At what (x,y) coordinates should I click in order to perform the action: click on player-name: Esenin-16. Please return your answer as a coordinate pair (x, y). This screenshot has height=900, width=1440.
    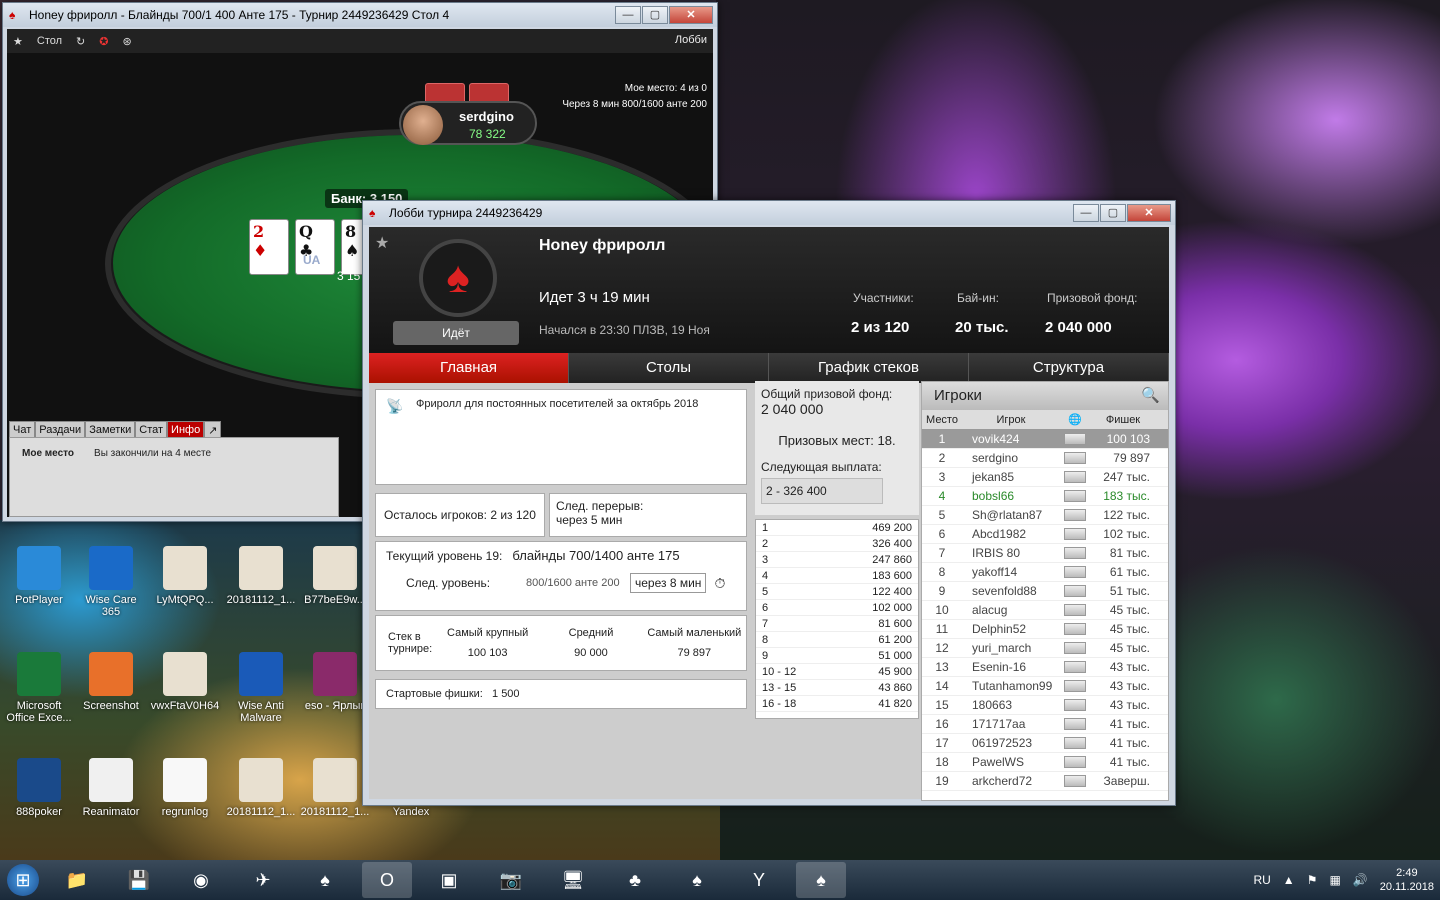
    Looking at the image, I should click on (999, 667).